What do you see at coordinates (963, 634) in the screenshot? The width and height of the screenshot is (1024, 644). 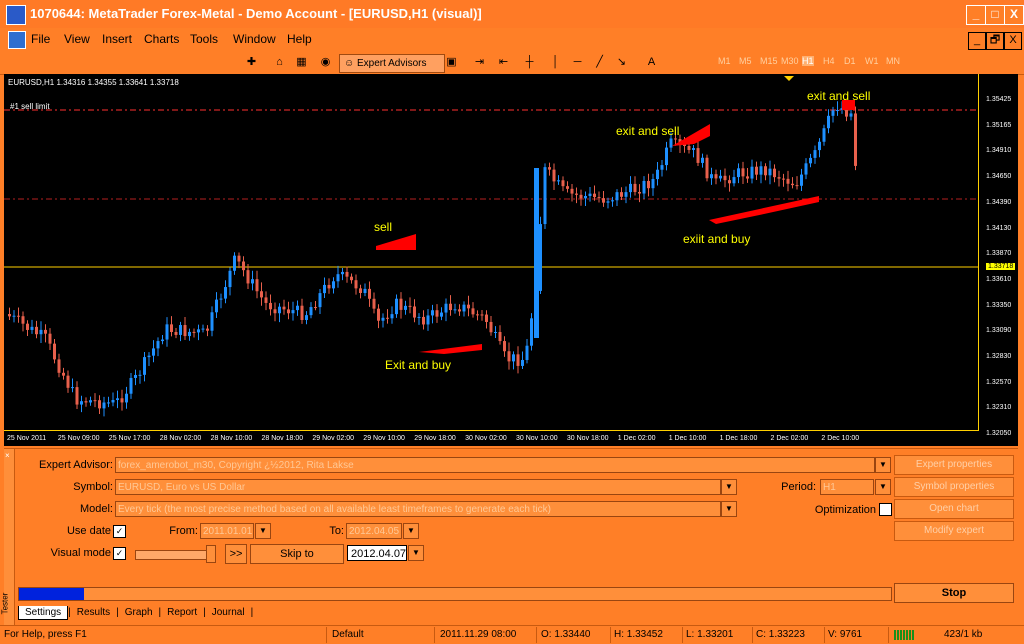 I see `status-traffic: 423/1 kb` at bounding box center [963, 634].